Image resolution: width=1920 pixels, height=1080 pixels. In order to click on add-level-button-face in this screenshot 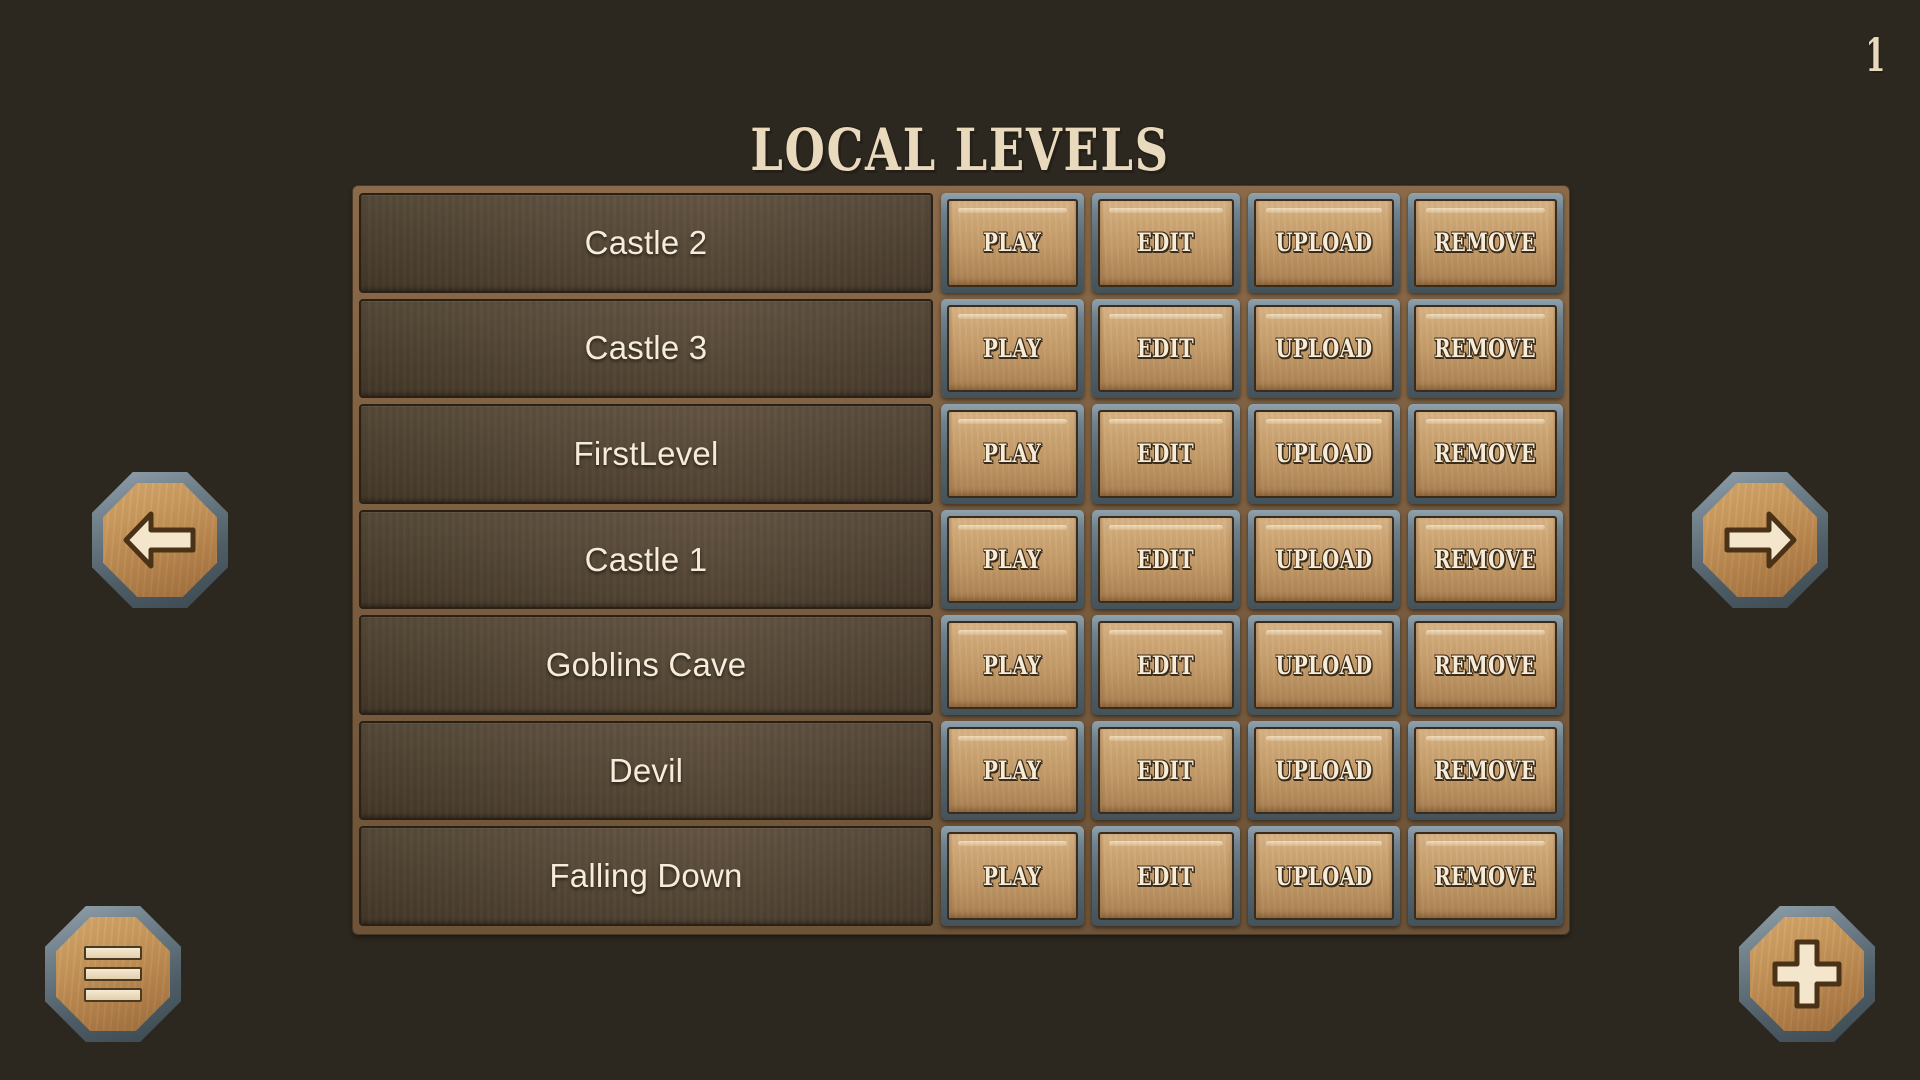, I will do `click(1807, 974)`.